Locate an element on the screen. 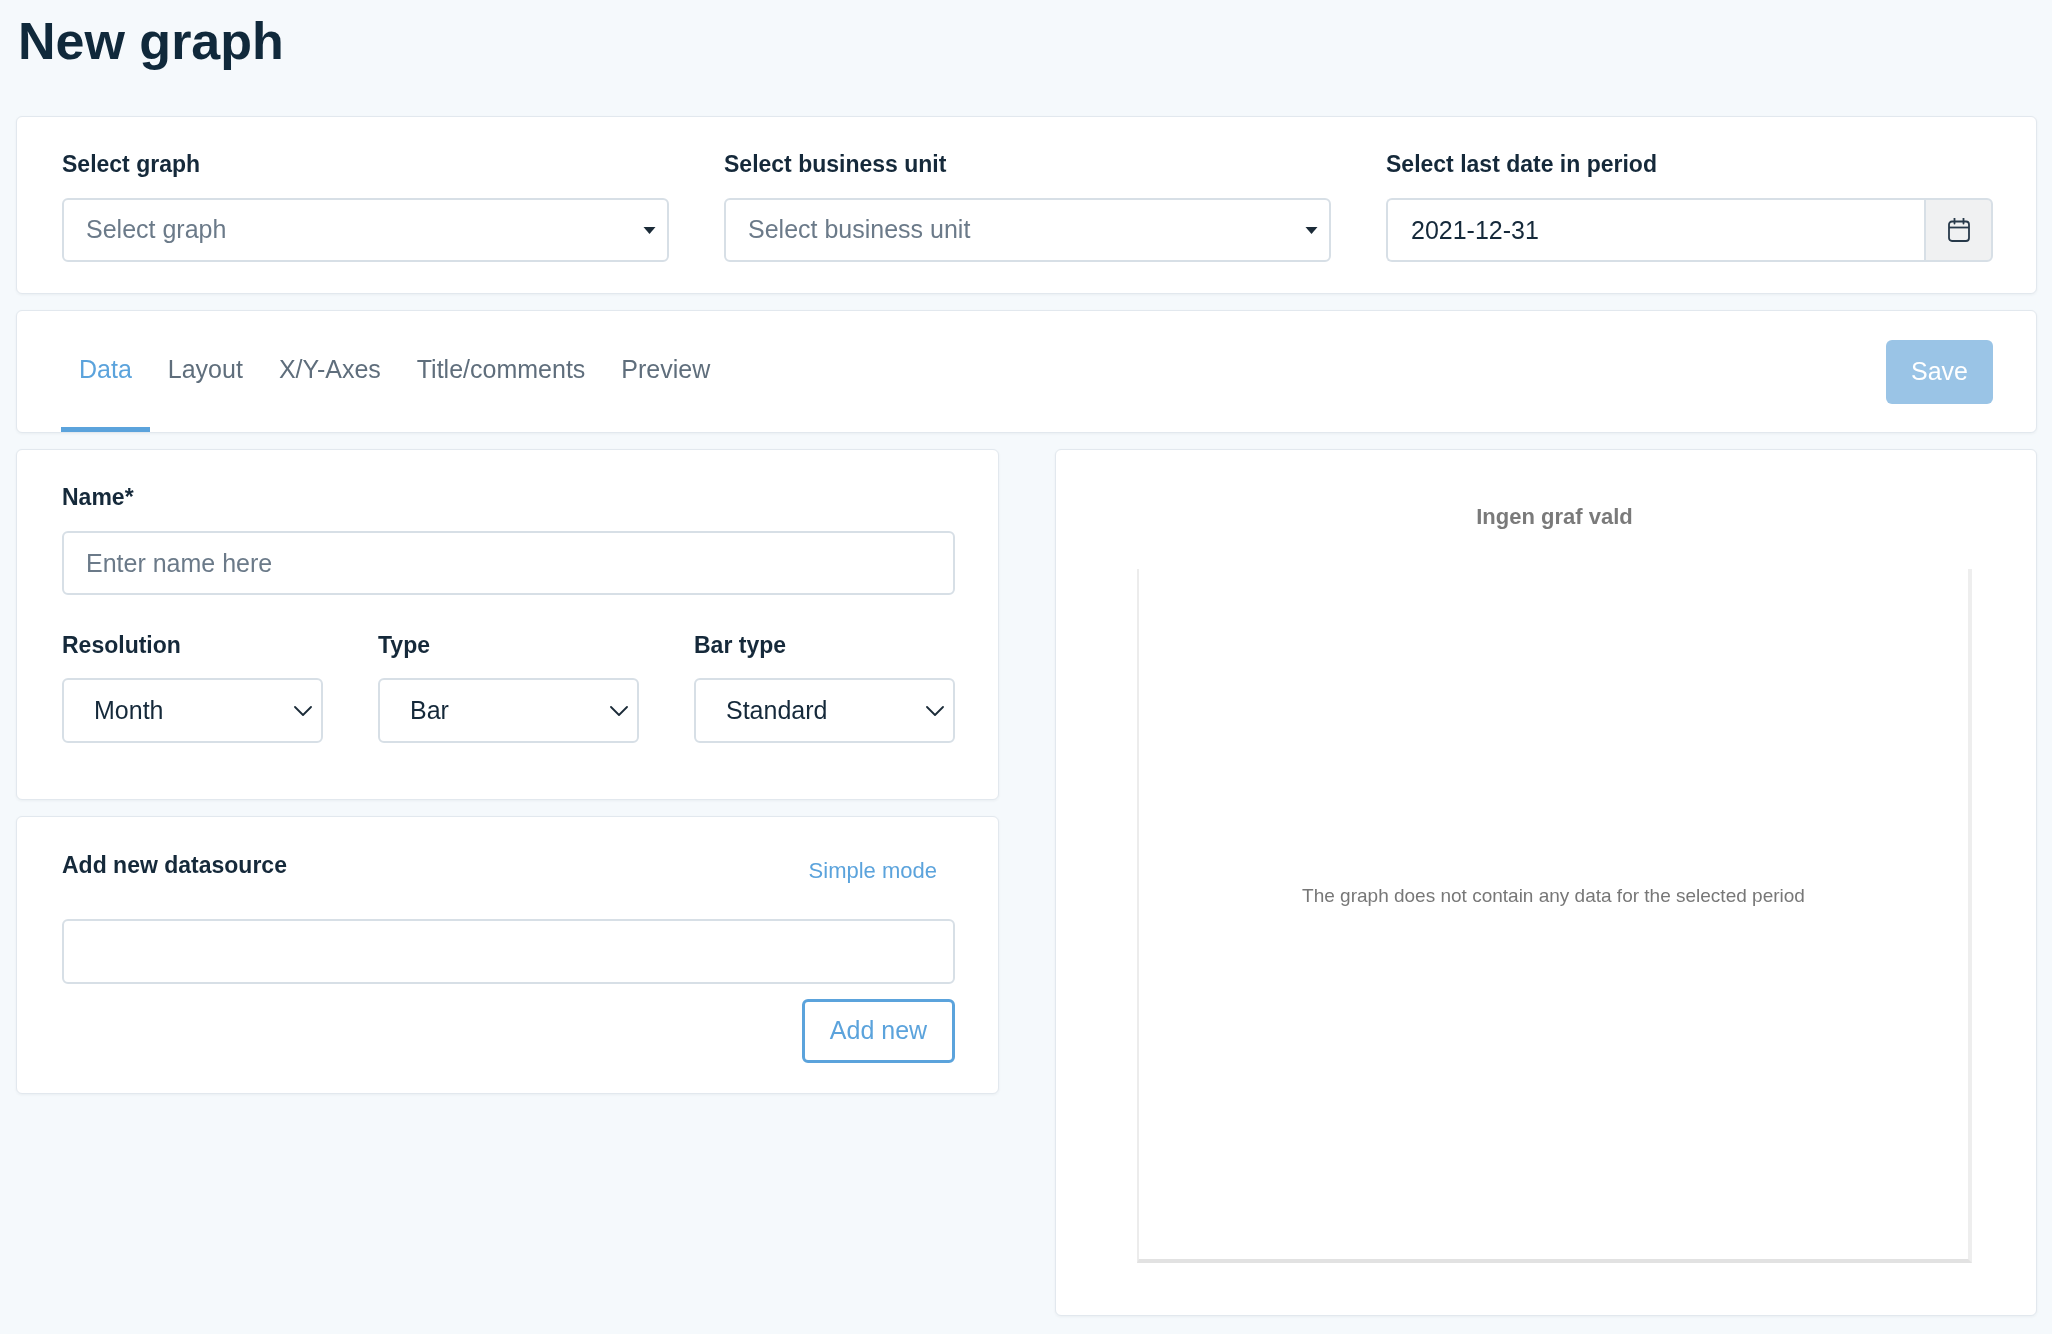 The image size is (2052, 1334). field-label: Select graph is located at coordinates (131, 164).